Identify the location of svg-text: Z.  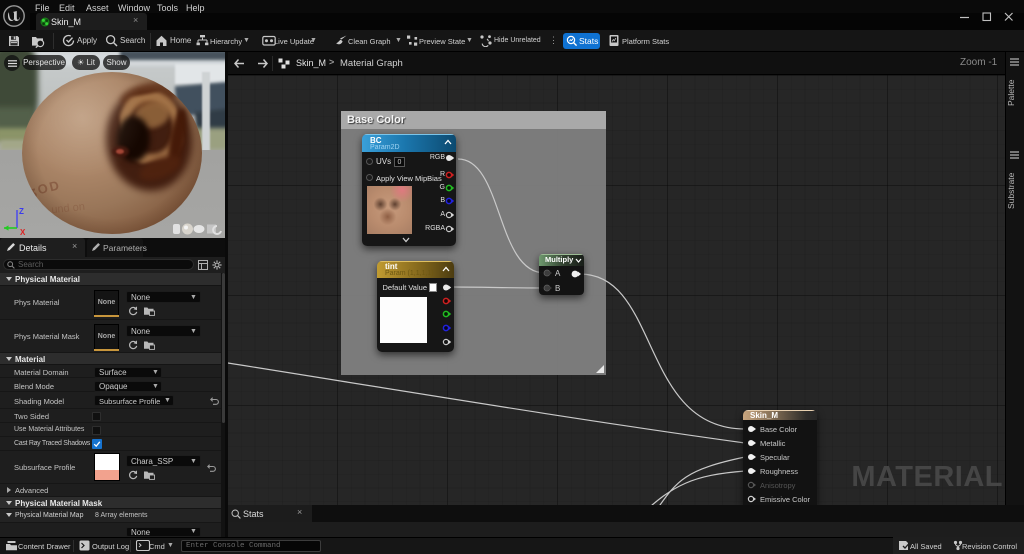
(21, 211).